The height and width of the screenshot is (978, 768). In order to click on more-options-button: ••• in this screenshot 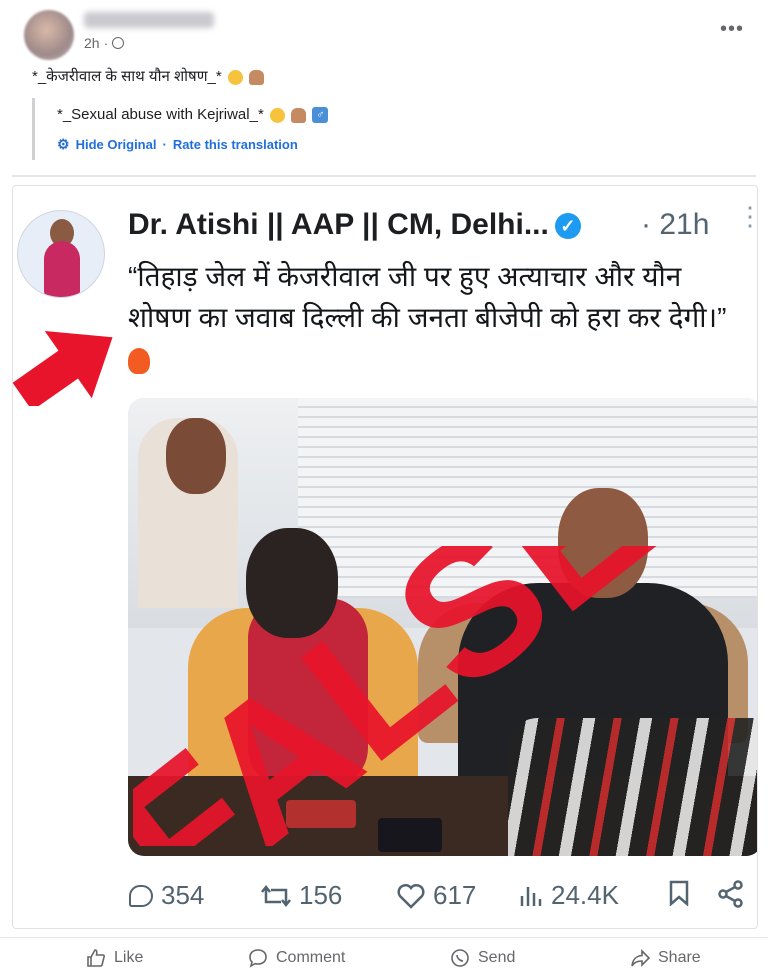, I will do `click(732, 29)`.